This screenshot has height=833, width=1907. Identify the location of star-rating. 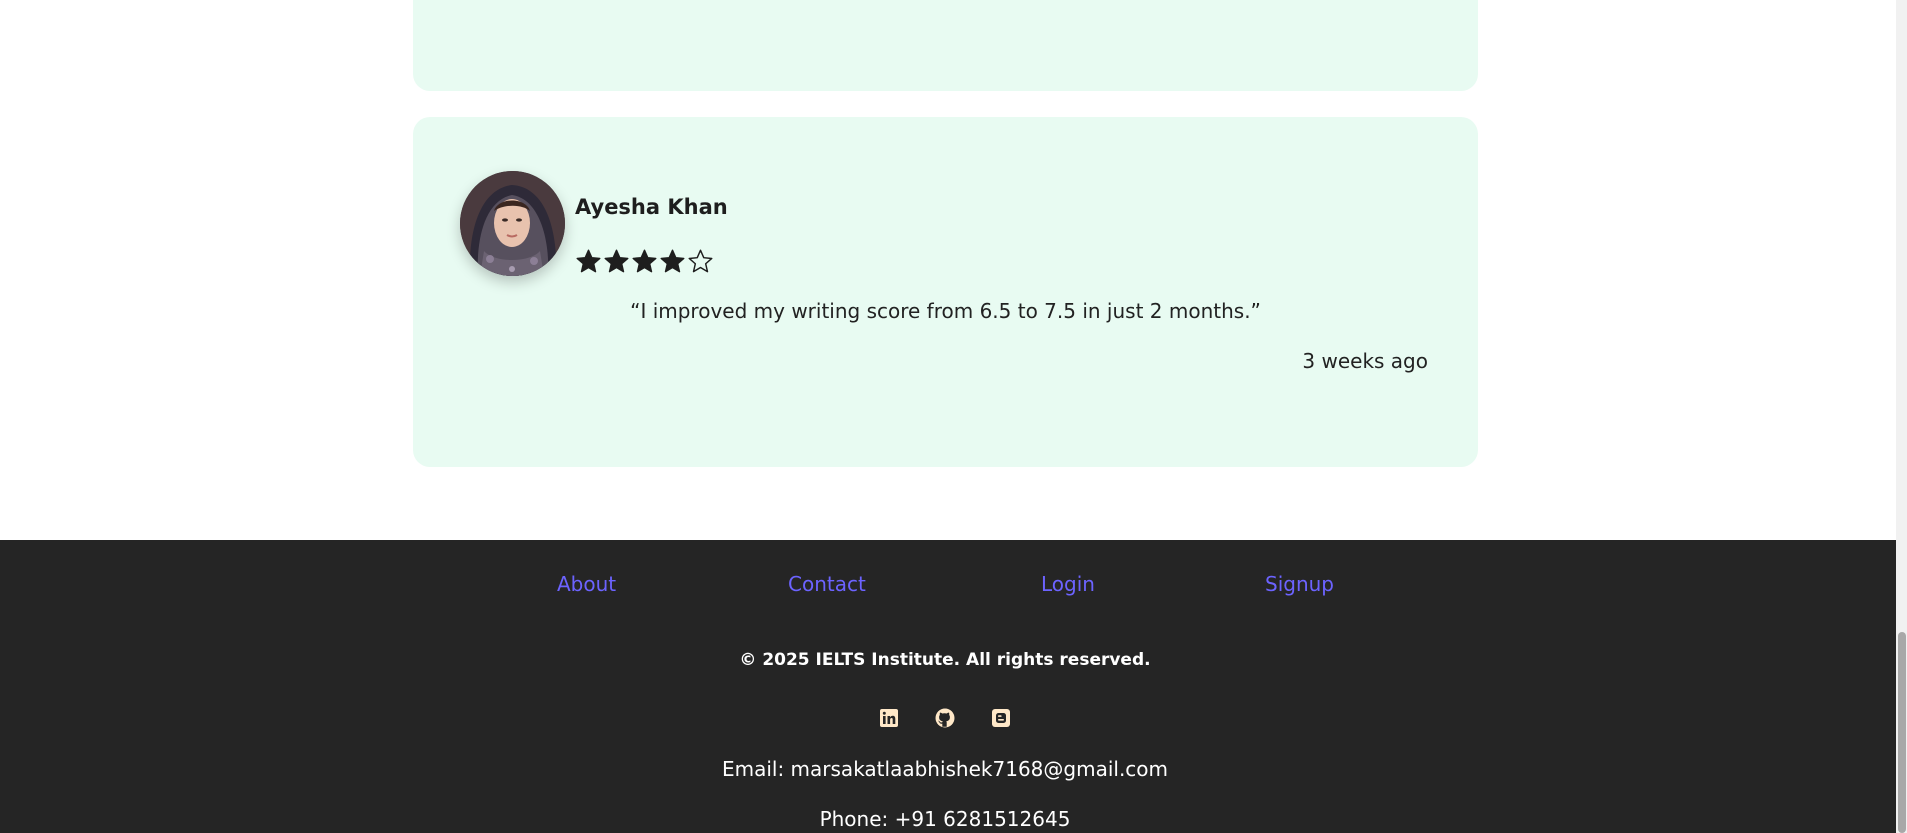
(644, 261).